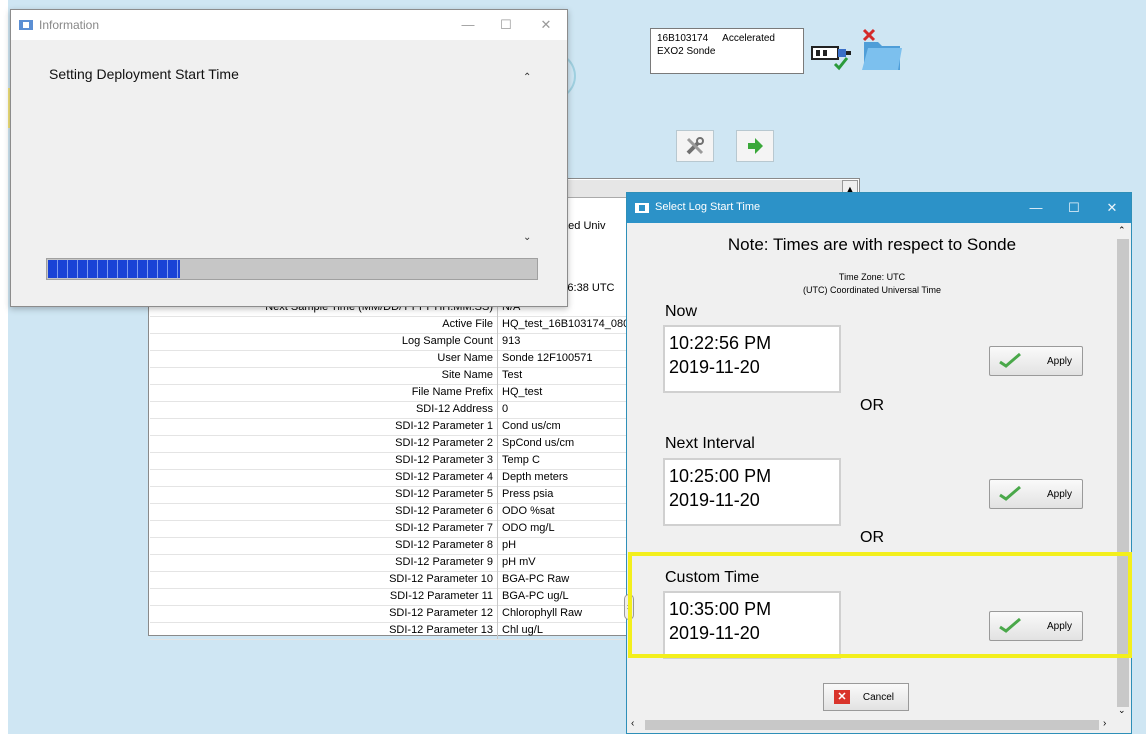 Image resolution: width=1146 pixels, height=734 pixels. Describe the element at coordinates (686, 51) in the screenshot. I see `sonde-model: EXO2 Sonde` at that location.